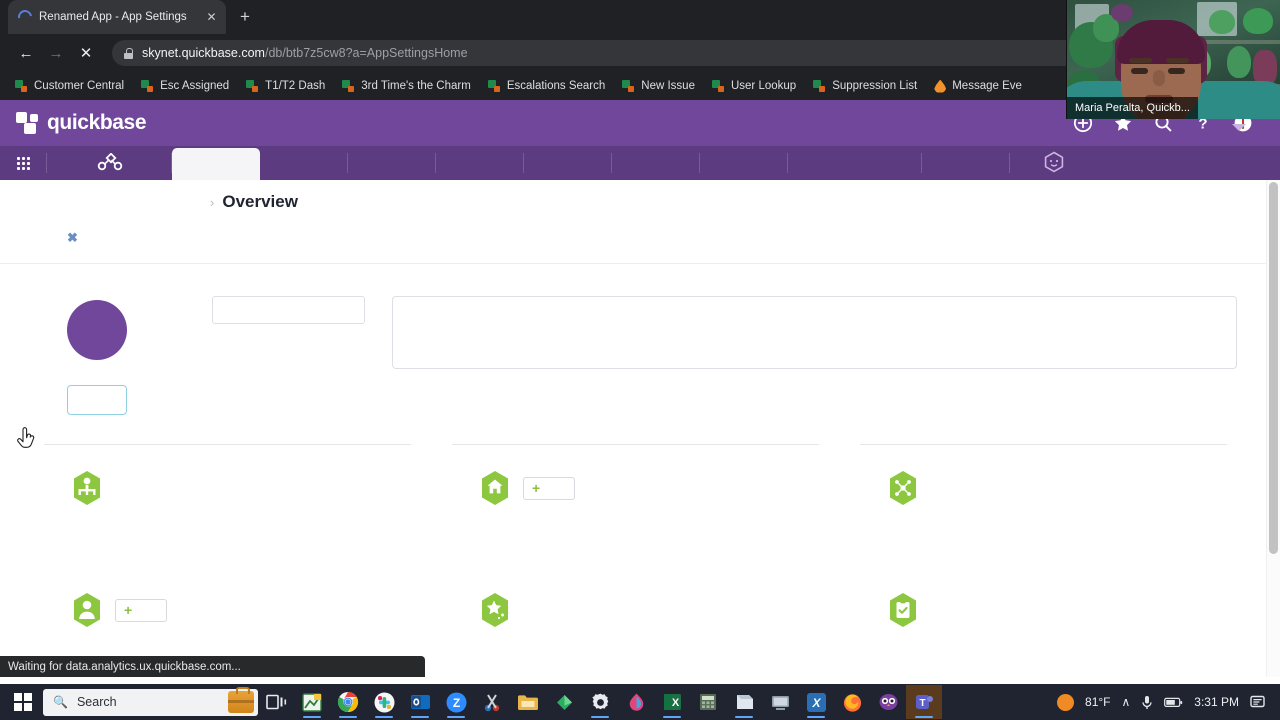 The width and height of the screenshot is (1280, 720). Describe the element at coordinates (26, 53) in the screenshot. I see `back-icon: ←` at that location.